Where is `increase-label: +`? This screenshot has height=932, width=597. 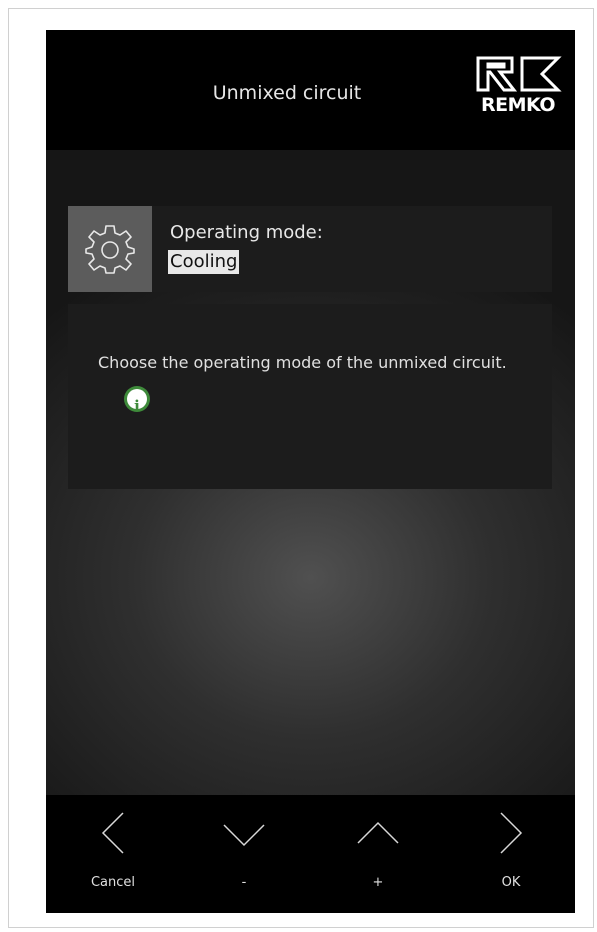
increase-label: + is located at coordinates (378, 882).